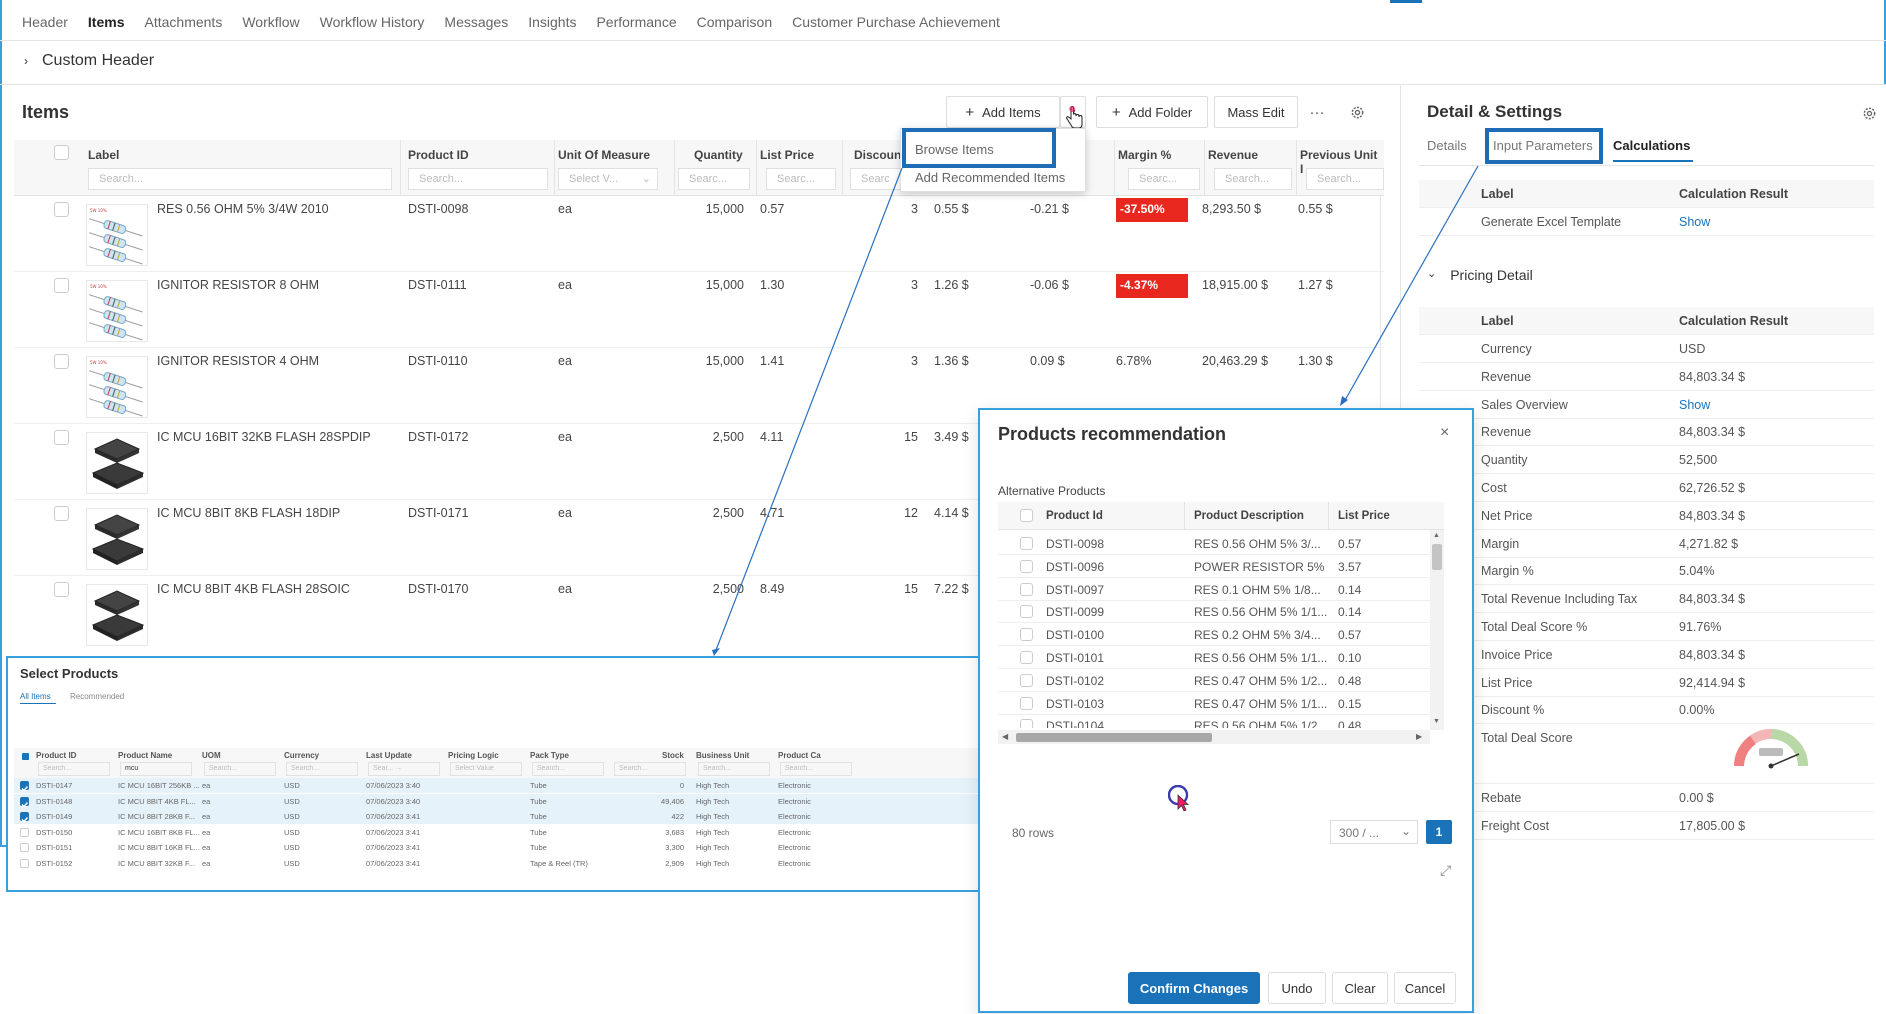  I want to click on product-description: POWER RESISTOR 5%, so click(1259, 566).